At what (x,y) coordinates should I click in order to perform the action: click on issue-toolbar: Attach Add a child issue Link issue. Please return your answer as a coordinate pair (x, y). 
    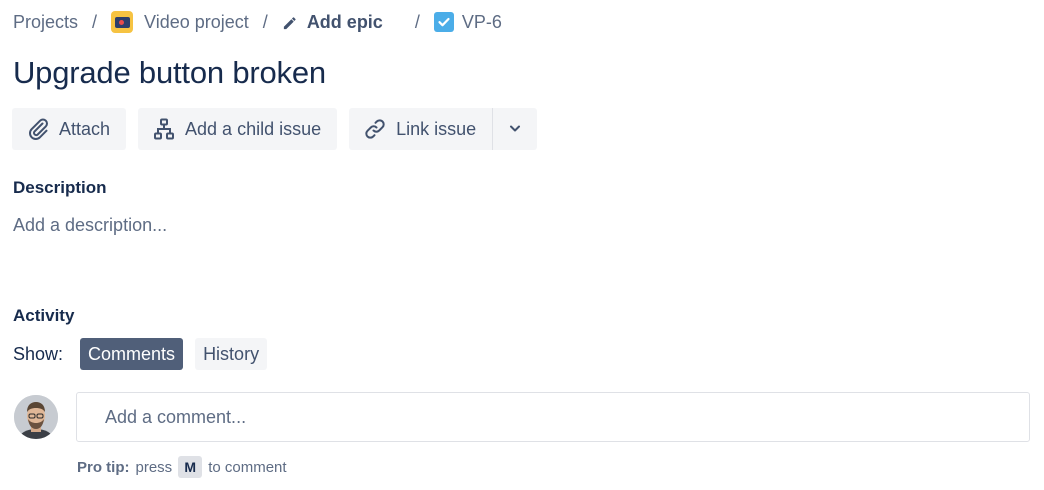
    Looking at the image, I should click on (275, 129).